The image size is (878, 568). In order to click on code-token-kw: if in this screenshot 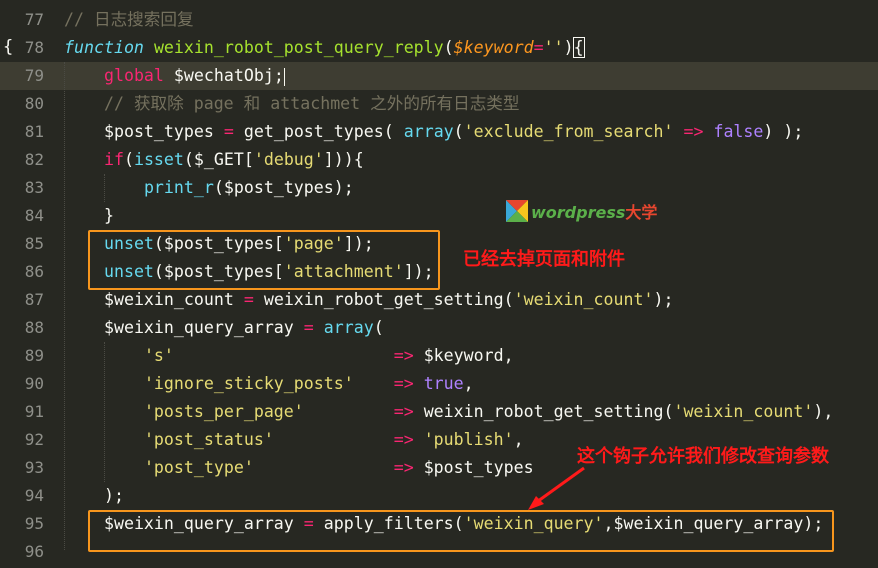, I will do `click(113, 159)`.